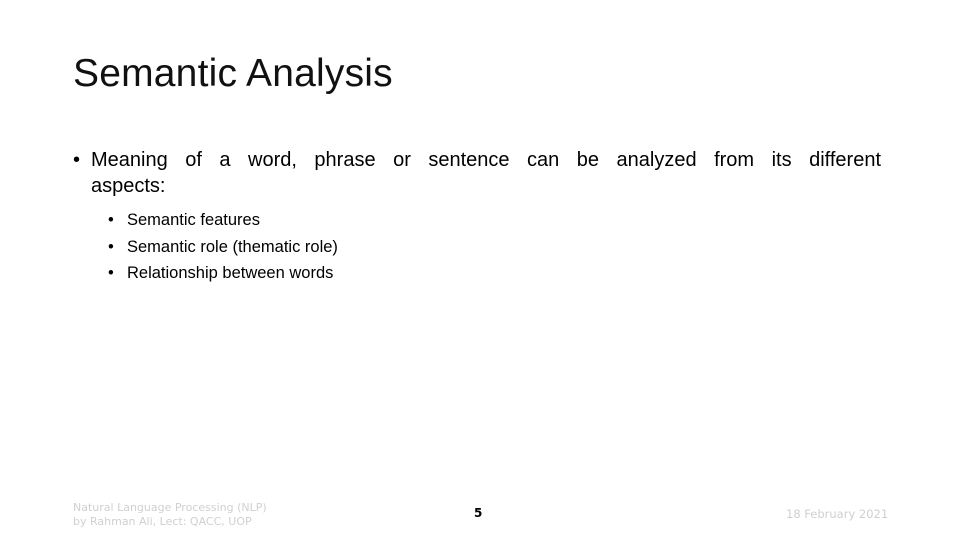 This screenshot has width=960, height=540. What do you see at coordinates (170, 507) in the screenshot?
I see `footer-course-name: Natural Language Processing (NLP)` at bounding box center [170, 507].